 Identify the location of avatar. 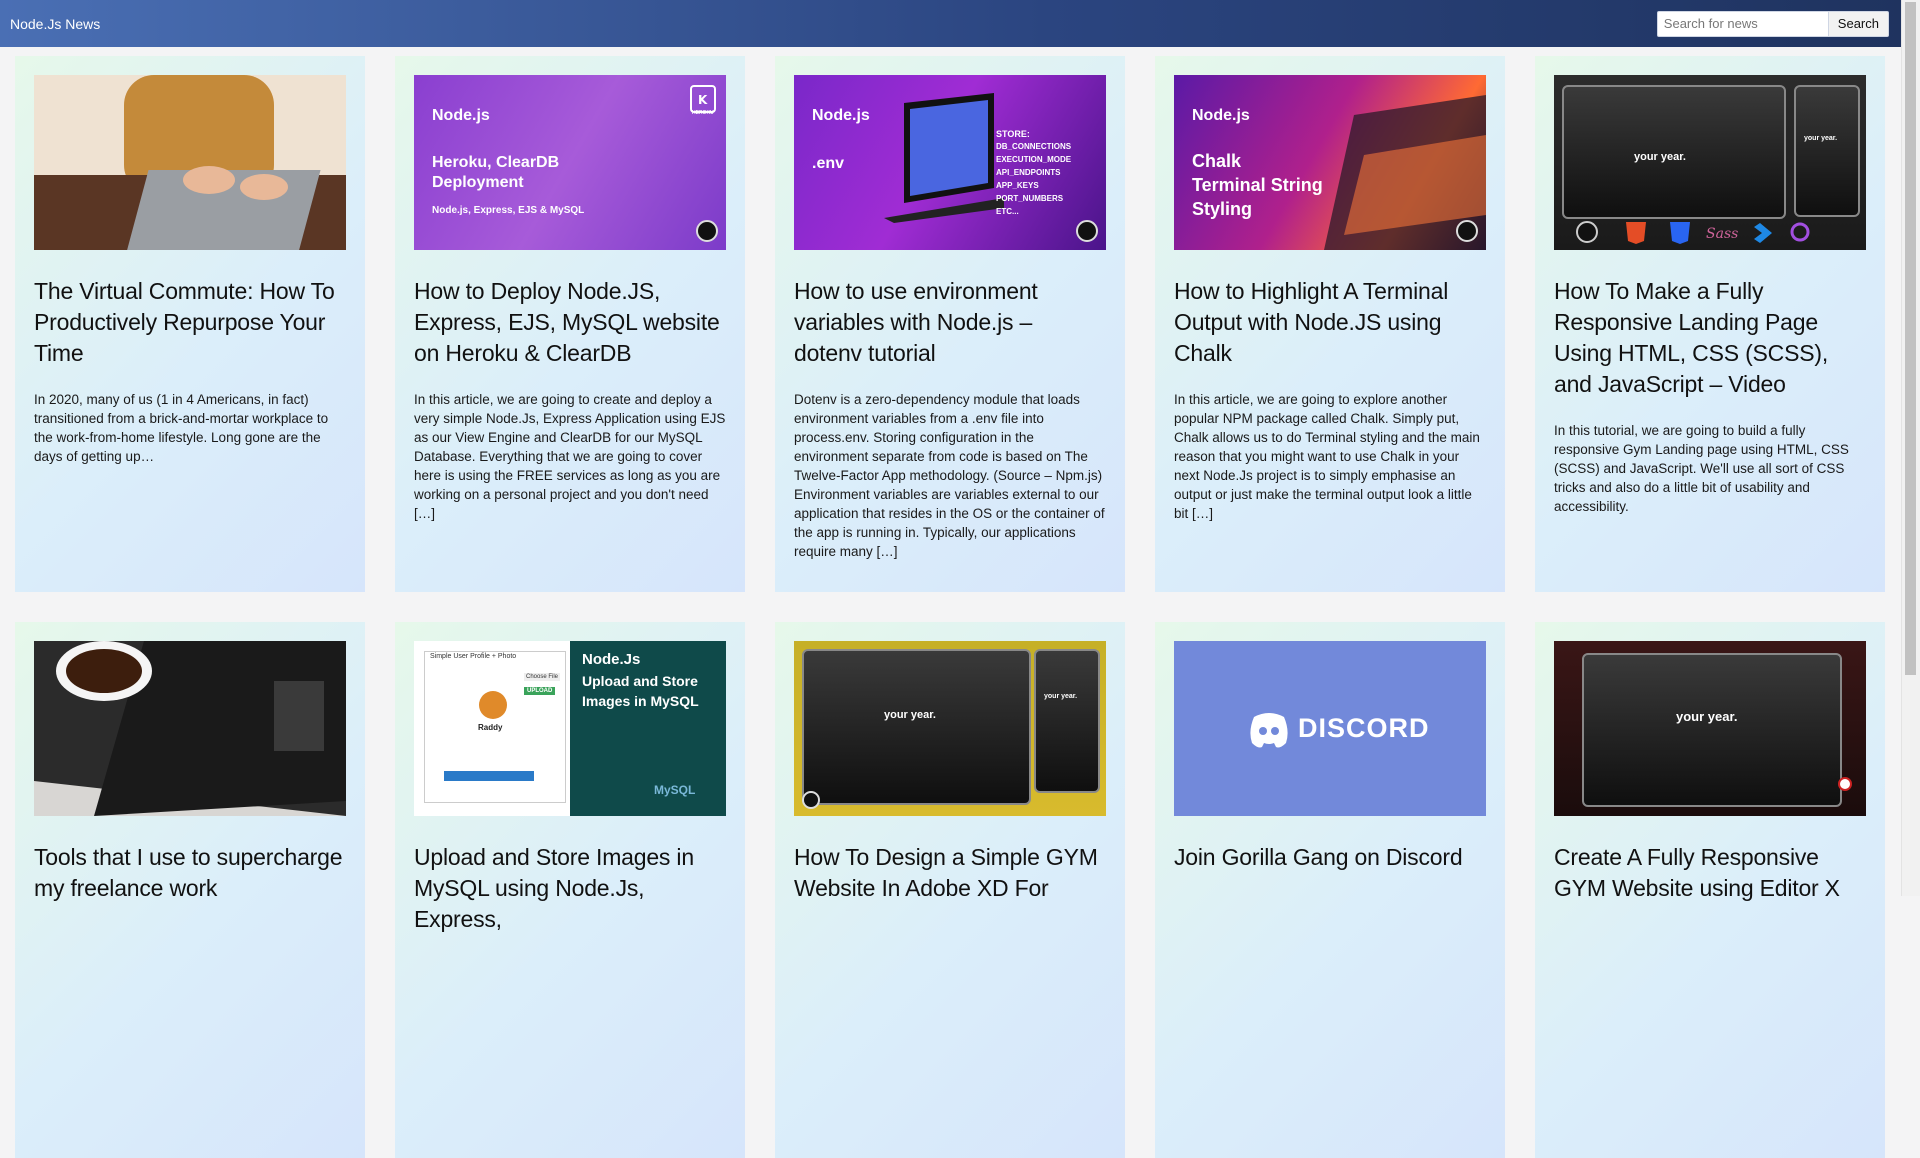
(493, 705).